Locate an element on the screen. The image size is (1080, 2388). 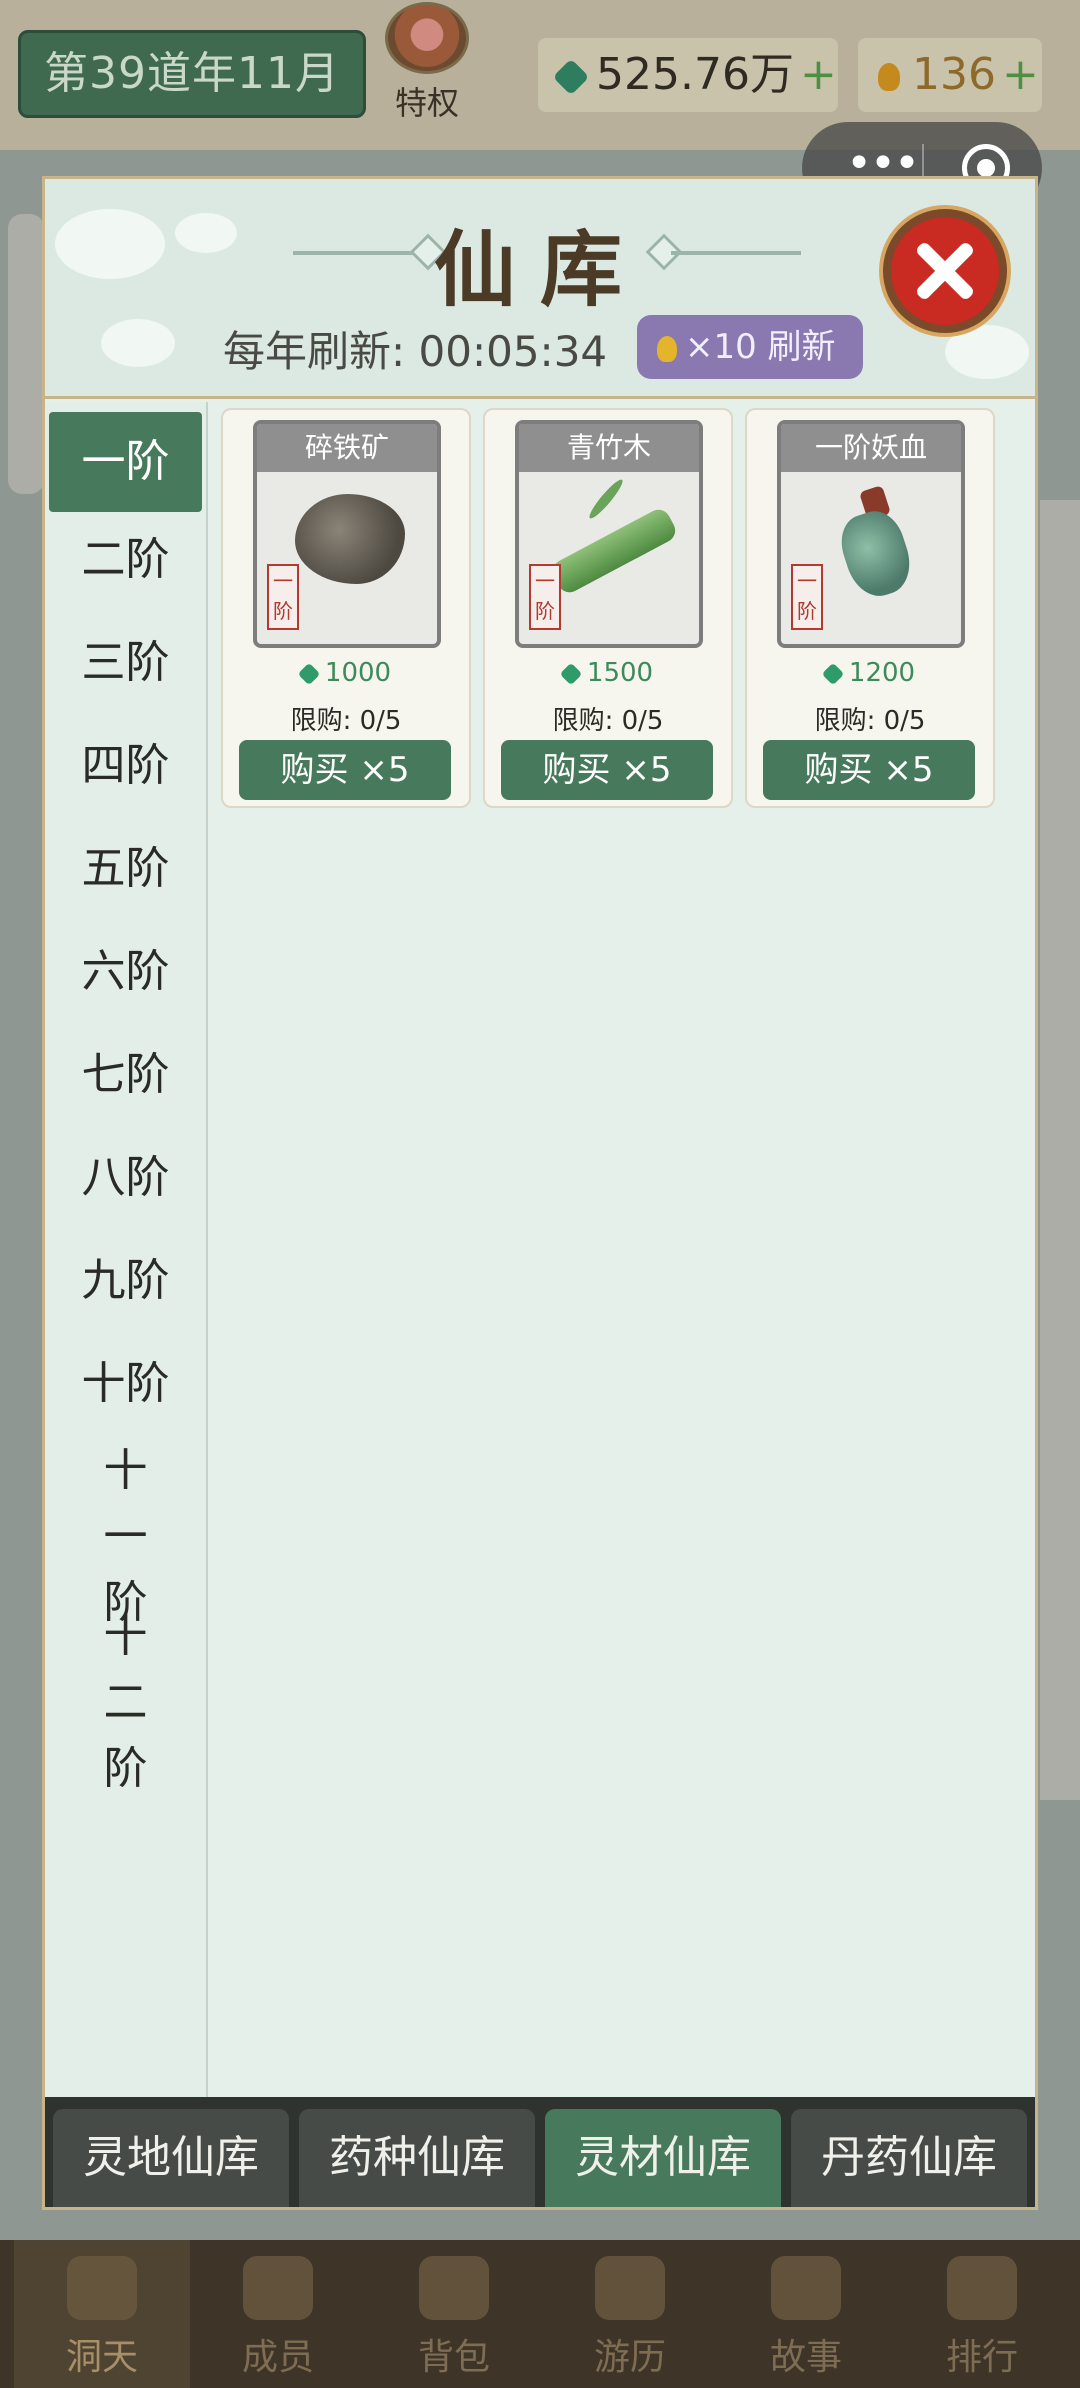
item-card: 青竹木 一阶 1500 限购: 0/5 购买 ×5 is located at coordinates (608, 608).